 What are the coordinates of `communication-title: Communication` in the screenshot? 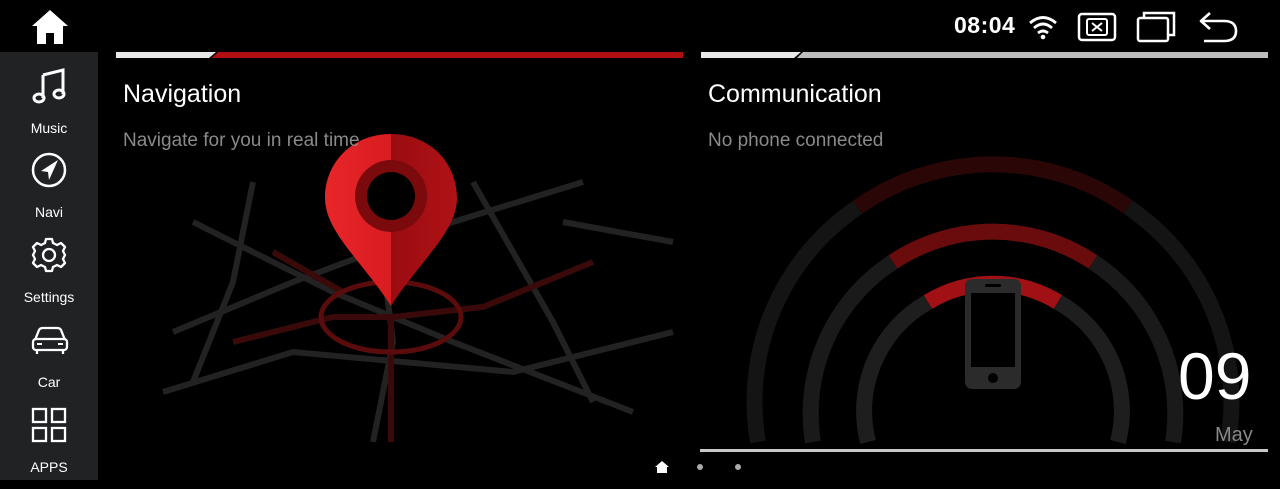 It's located at (795, 94).